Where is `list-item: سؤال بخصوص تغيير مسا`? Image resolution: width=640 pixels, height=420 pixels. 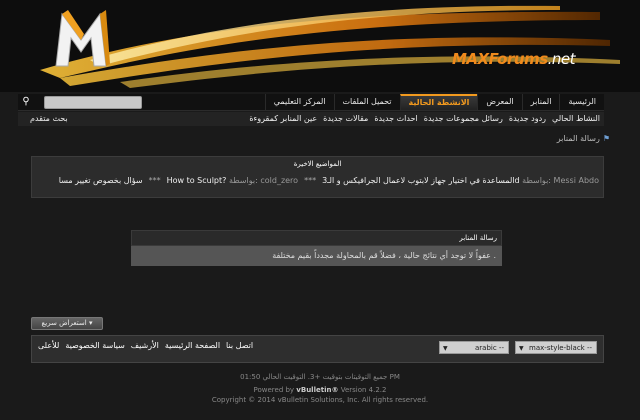
list-item: سؤال بخصوص تغيير مسا is located at coordinates (101, 180).